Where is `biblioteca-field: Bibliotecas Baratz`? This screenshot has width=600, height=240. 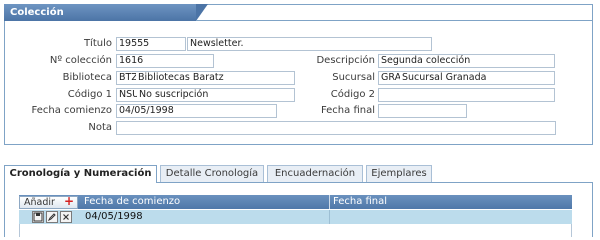 biblioteca-field: Bibliotecas Baratz is located at coordinates (215, 78).